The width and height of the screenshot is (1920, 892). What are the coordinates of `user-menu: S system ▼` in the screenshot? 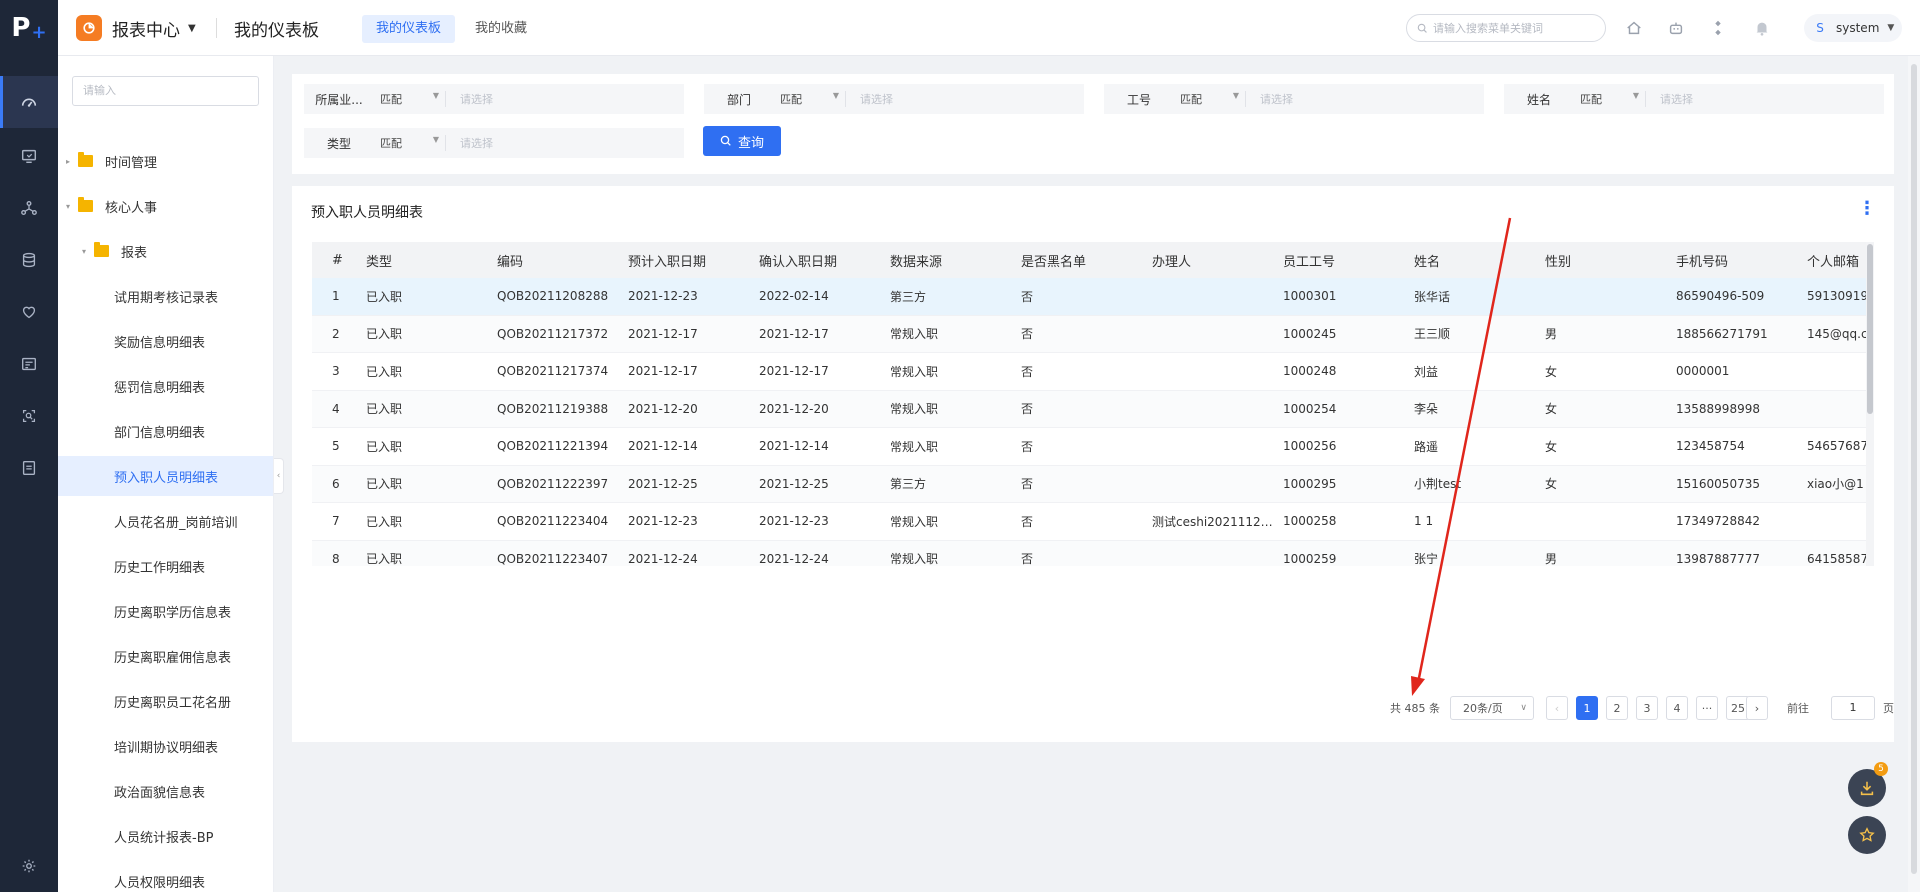 It's located at (1853, 28).